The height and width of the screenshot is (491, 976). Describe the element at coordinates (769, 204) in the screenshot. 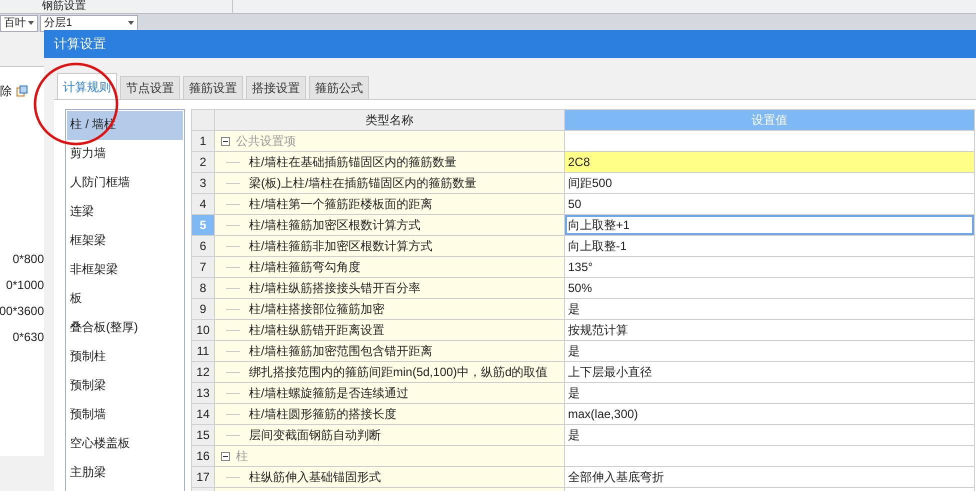

I see `value-cell: 50` at that location.